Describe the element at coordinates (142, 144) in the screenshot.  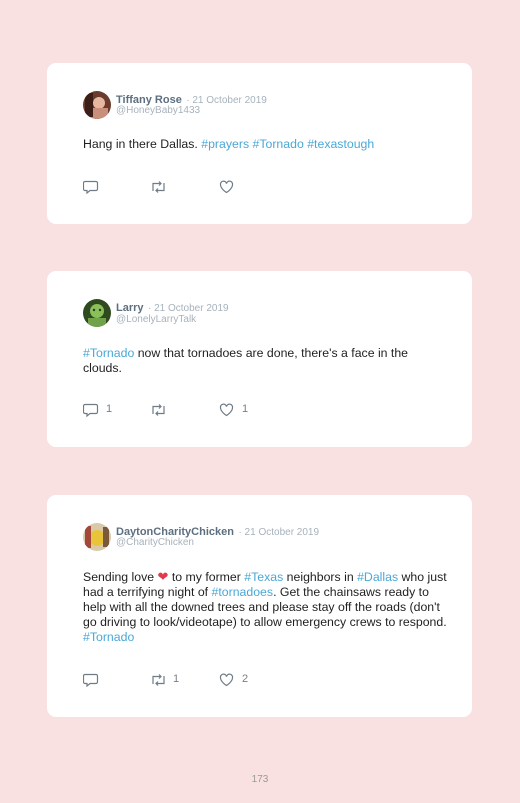
I see `tweet-text-segment: Hang in there Dallas.` at that location.